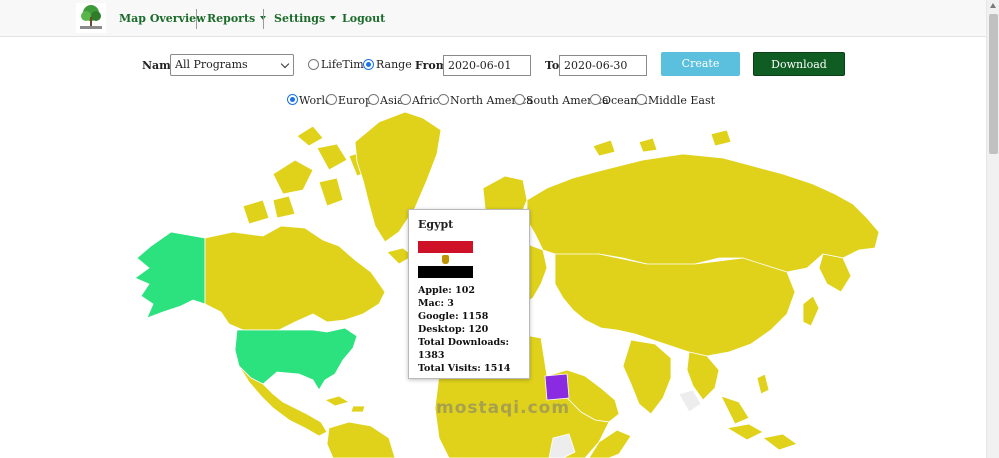 The height and width of the screenshot is (458, 999). Describe the element at coordinates (211, 64) in the screenshot. I see `program-select-value: All Programs` at that location.